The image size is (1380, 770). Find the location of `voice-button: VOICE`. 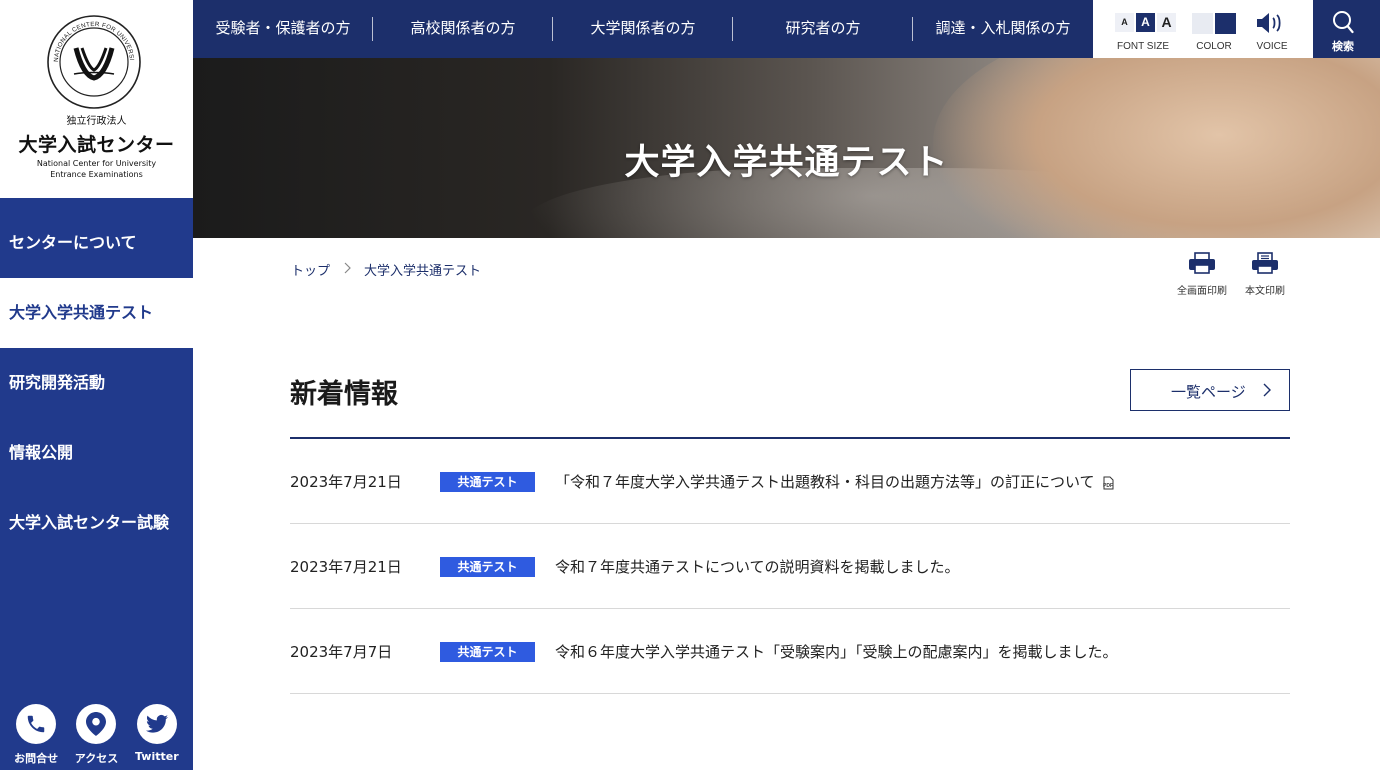

voice-button: VOICE is located at coordinates (1272, 29).